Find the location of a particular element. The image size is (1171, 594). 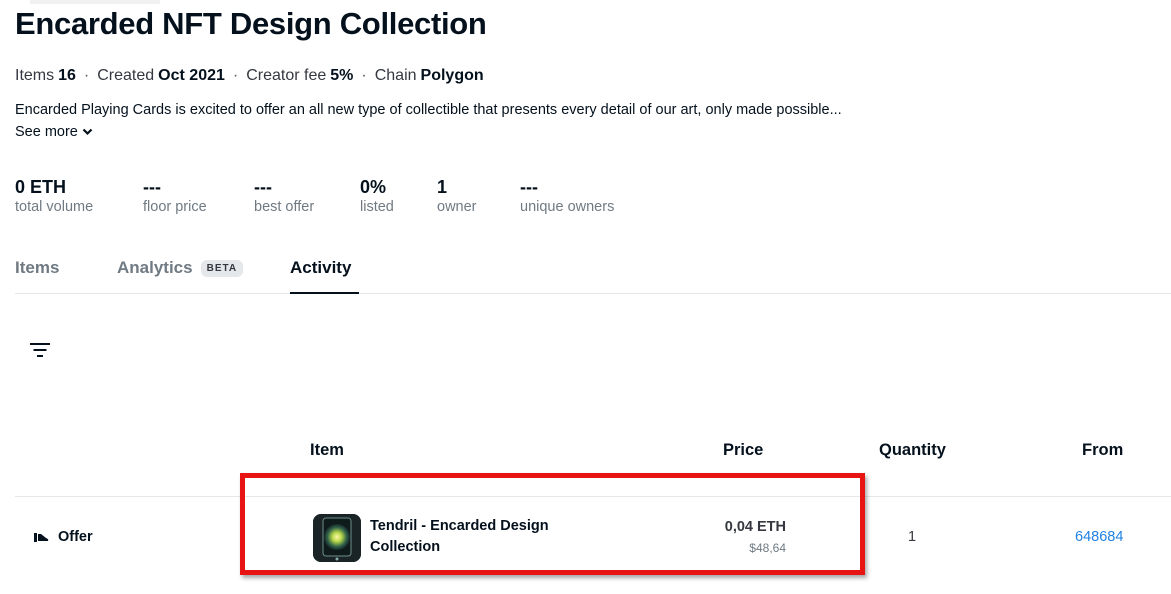

chevron-down-icon is located at coordinates (87, 132).